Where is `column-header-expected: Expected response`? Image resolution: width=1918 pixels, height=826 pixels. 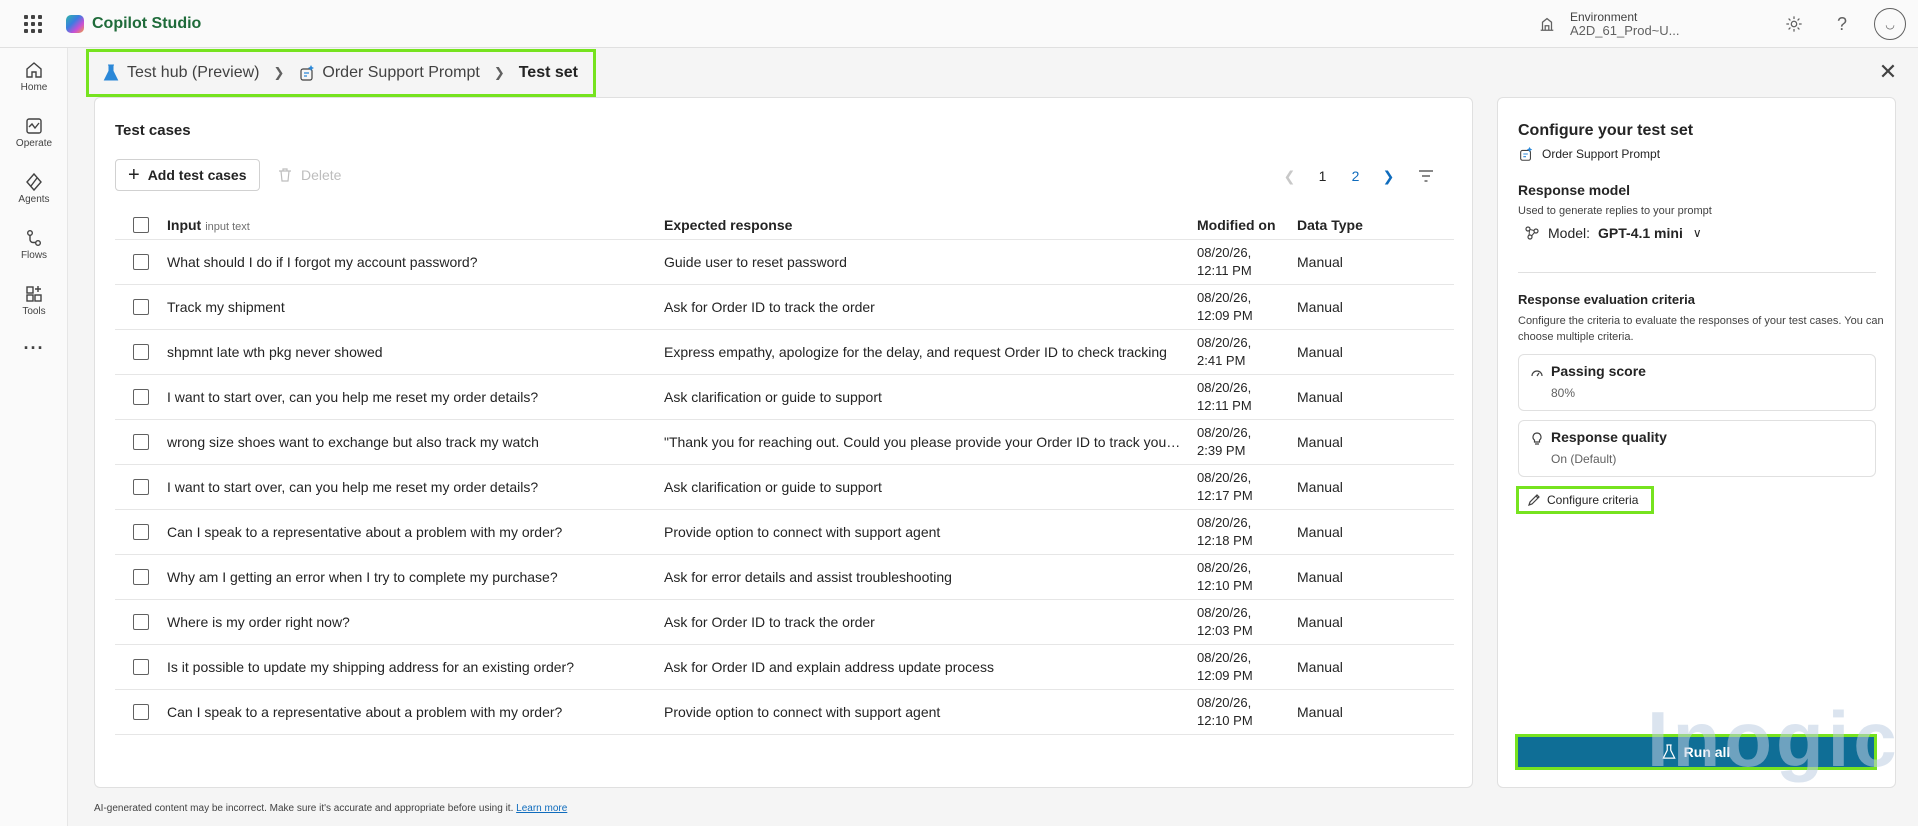
column-header-expected: Expected response is located at coordinates (930, 225).